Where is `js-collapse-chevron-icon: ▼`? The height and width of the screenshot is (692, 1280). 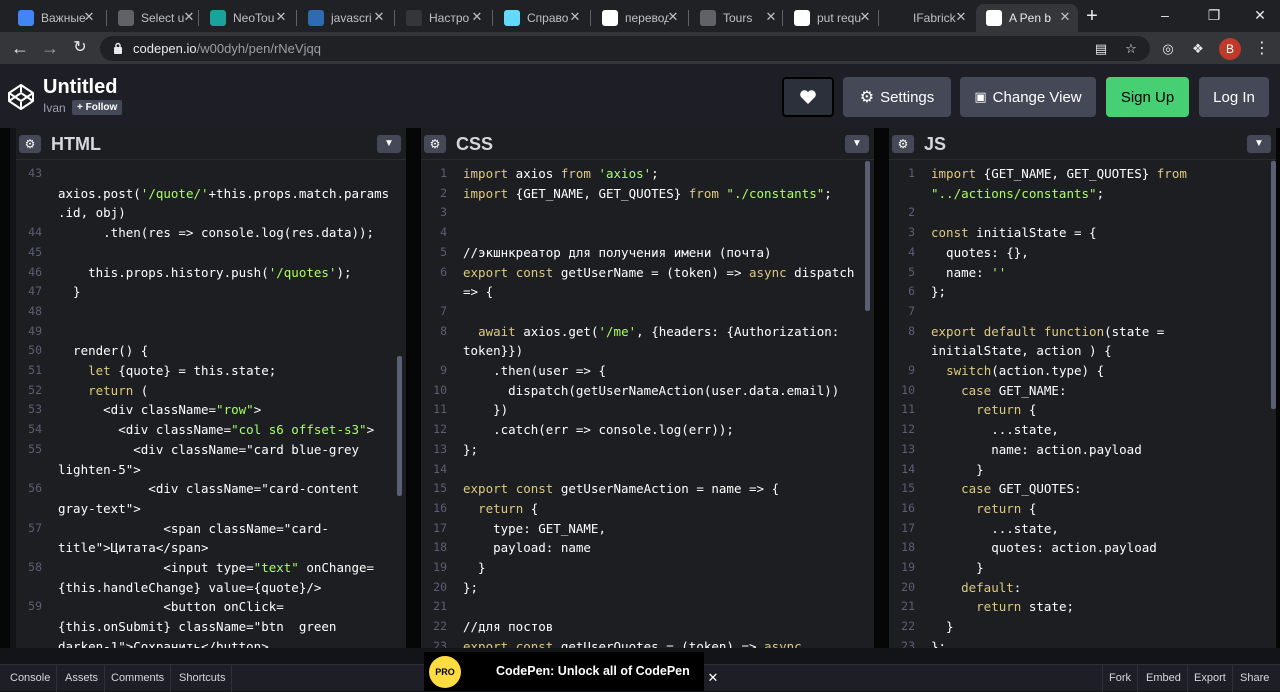 js-collapse-chevron-icon: ▼ is located at coordinates (1259, 144).